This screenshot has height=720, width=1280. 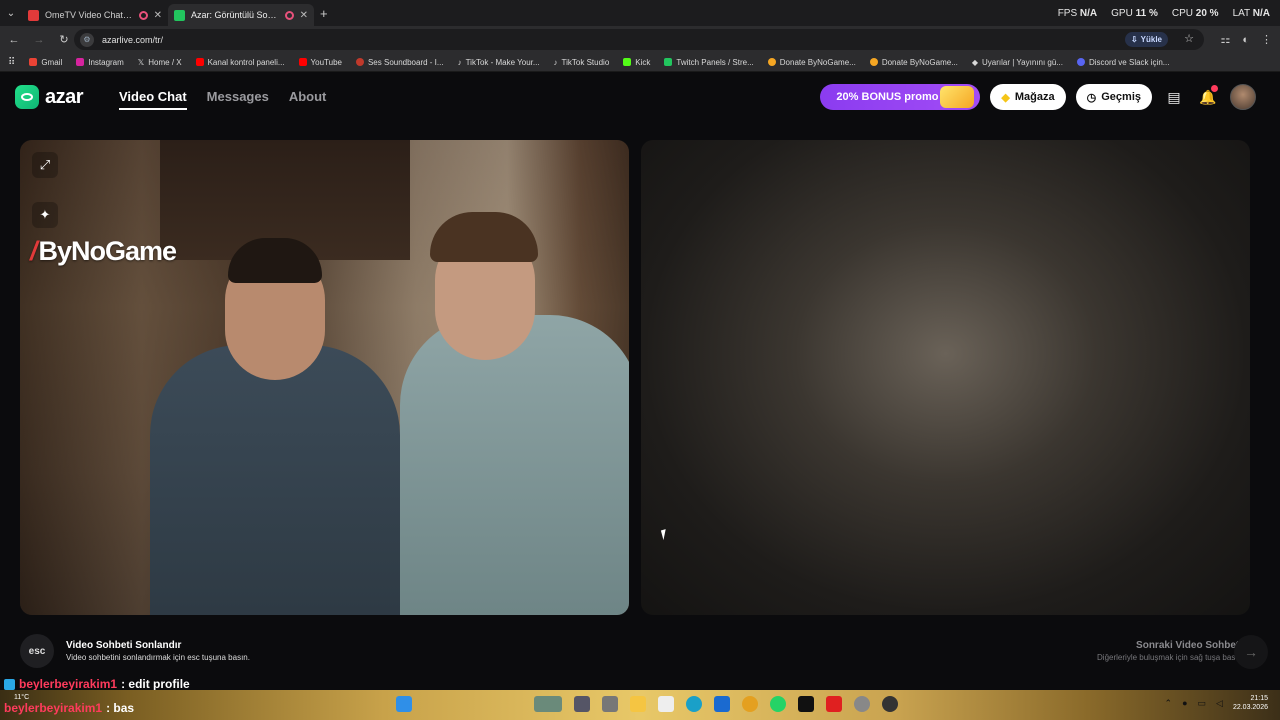 What do you see at coordinates (806, 704) in the screenshot?
I see `tiktok-icon` at bounding box center [806, 704].